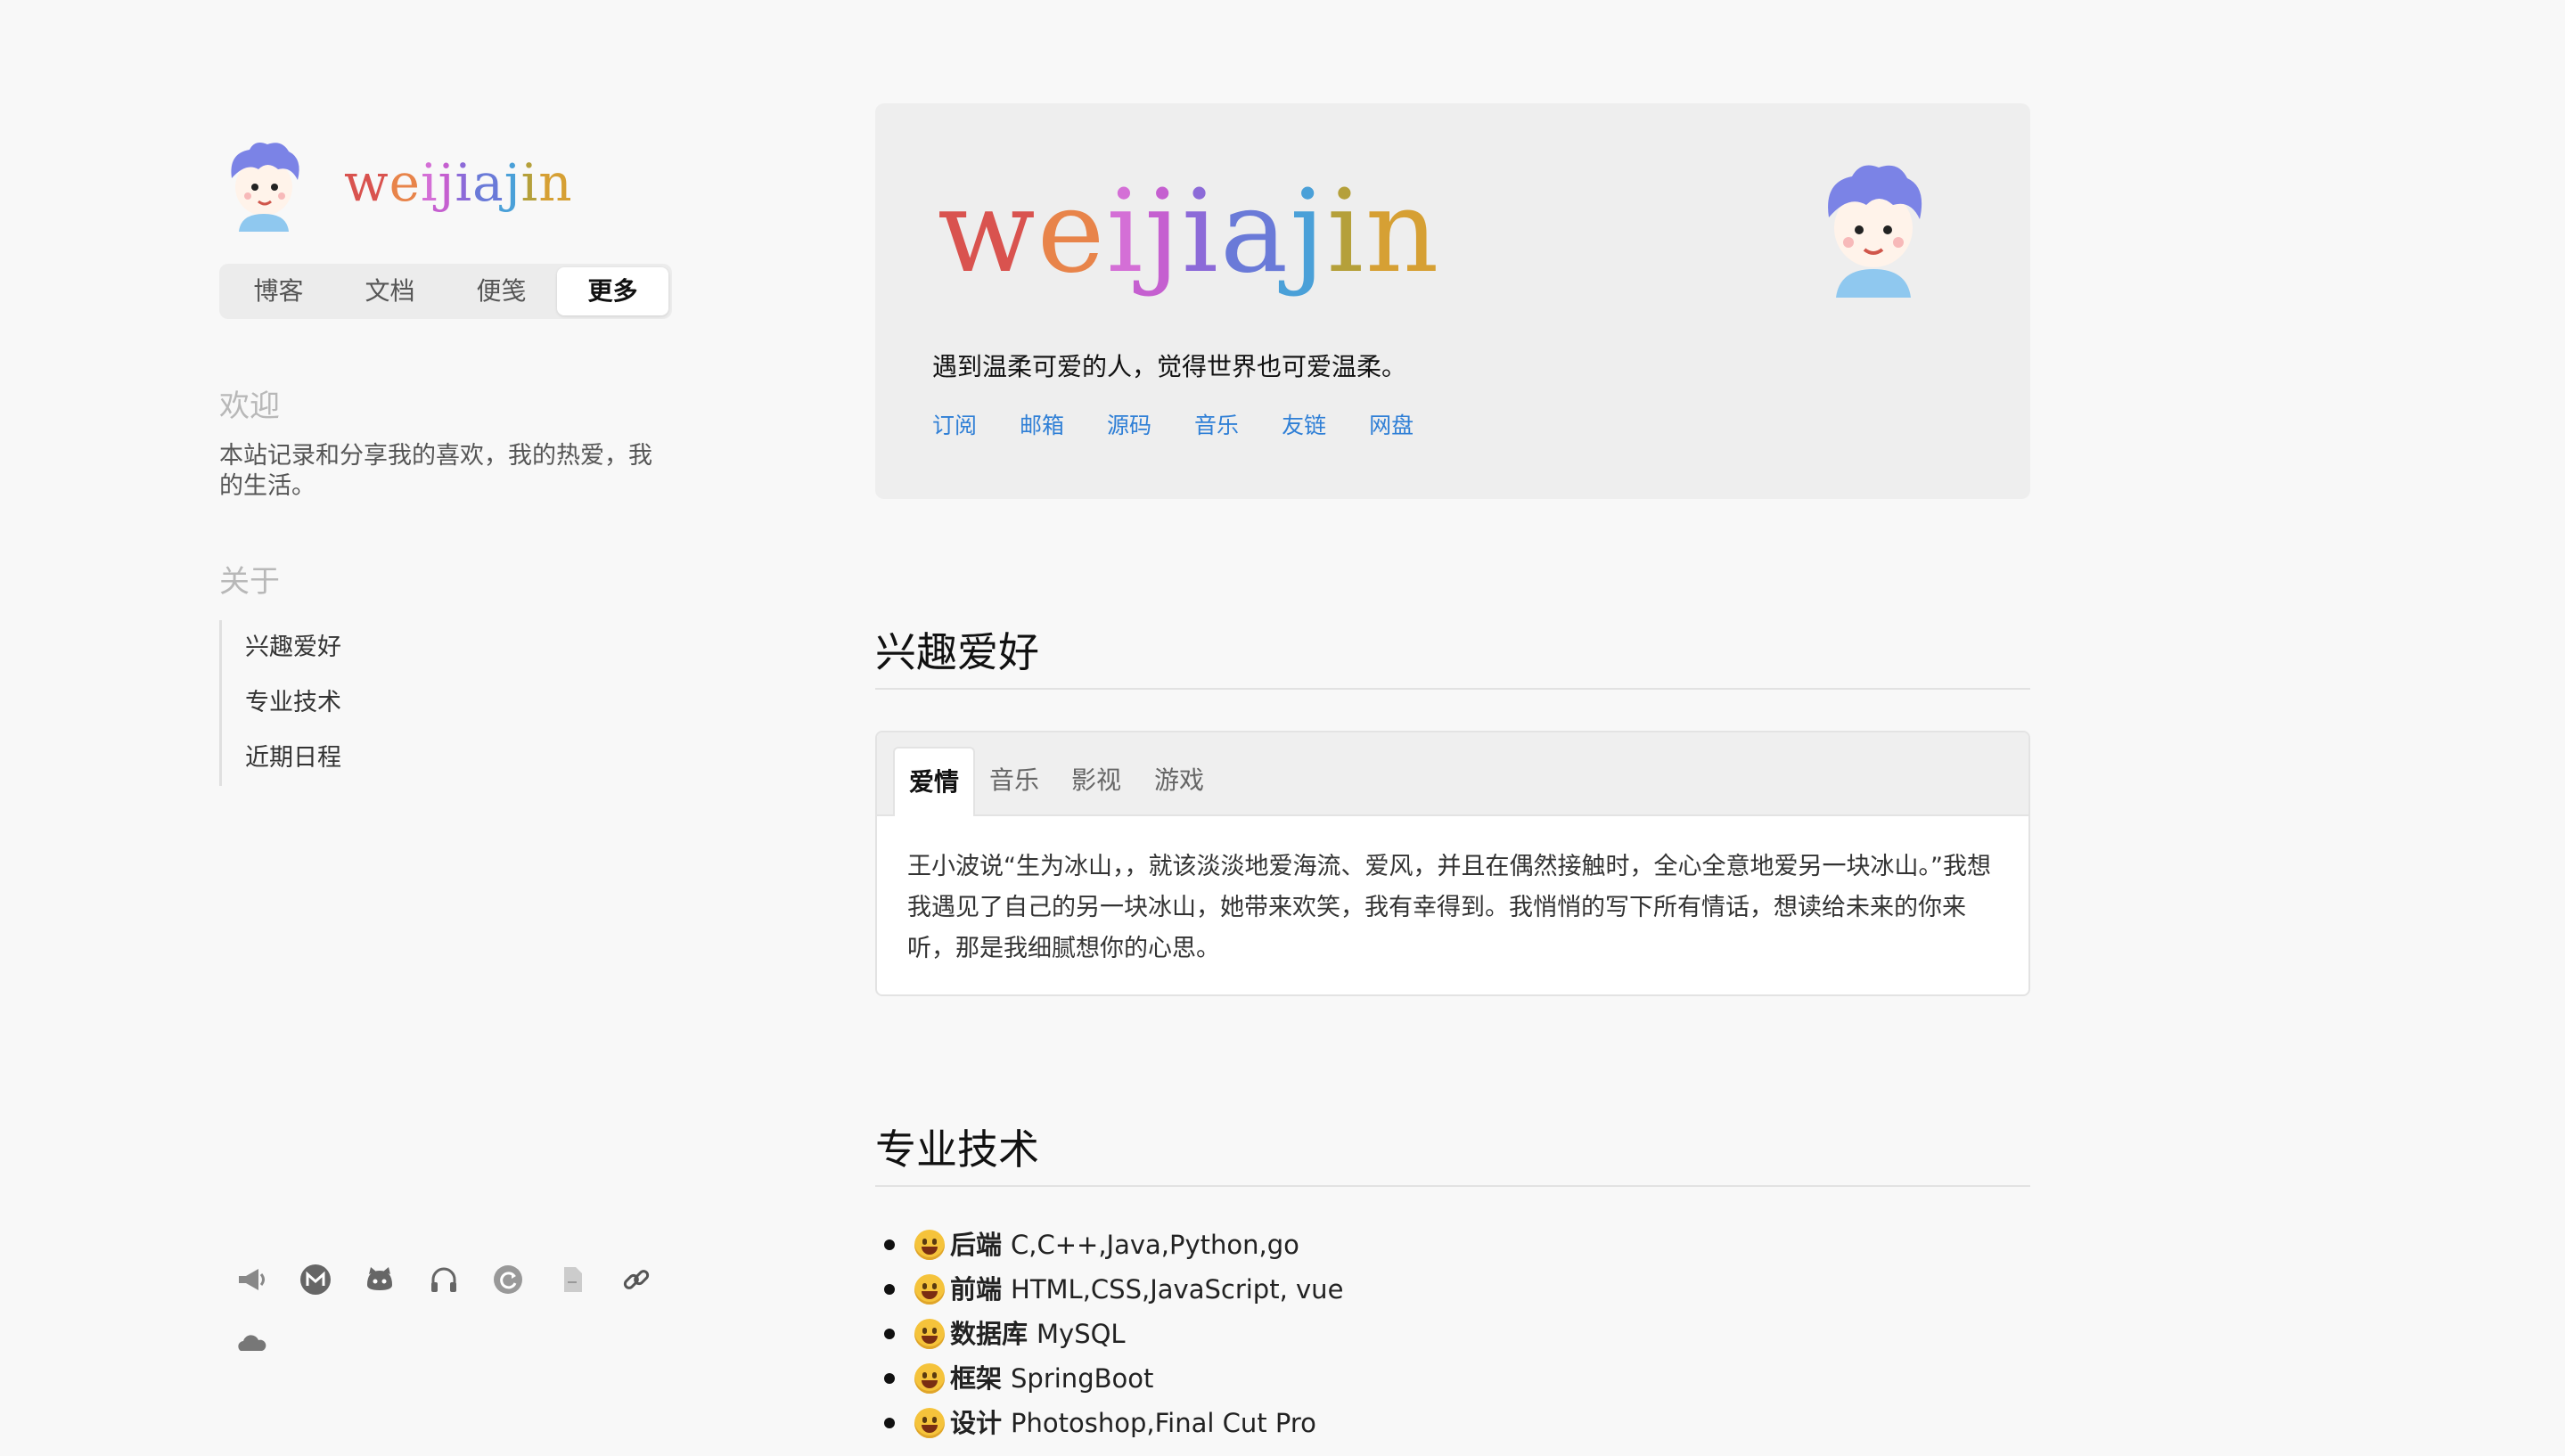  What do you see at coordinates (636, 1279) in the screenshot?
I see `link-icon` at bounding box center [636, 1279].